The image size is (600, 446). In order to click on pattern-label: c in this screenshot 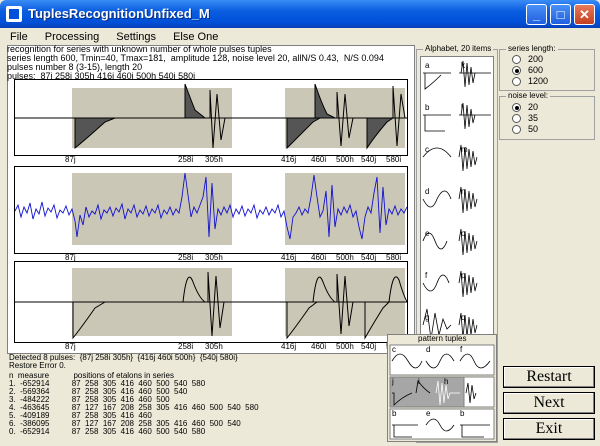, I will do `click(394, 349)`.